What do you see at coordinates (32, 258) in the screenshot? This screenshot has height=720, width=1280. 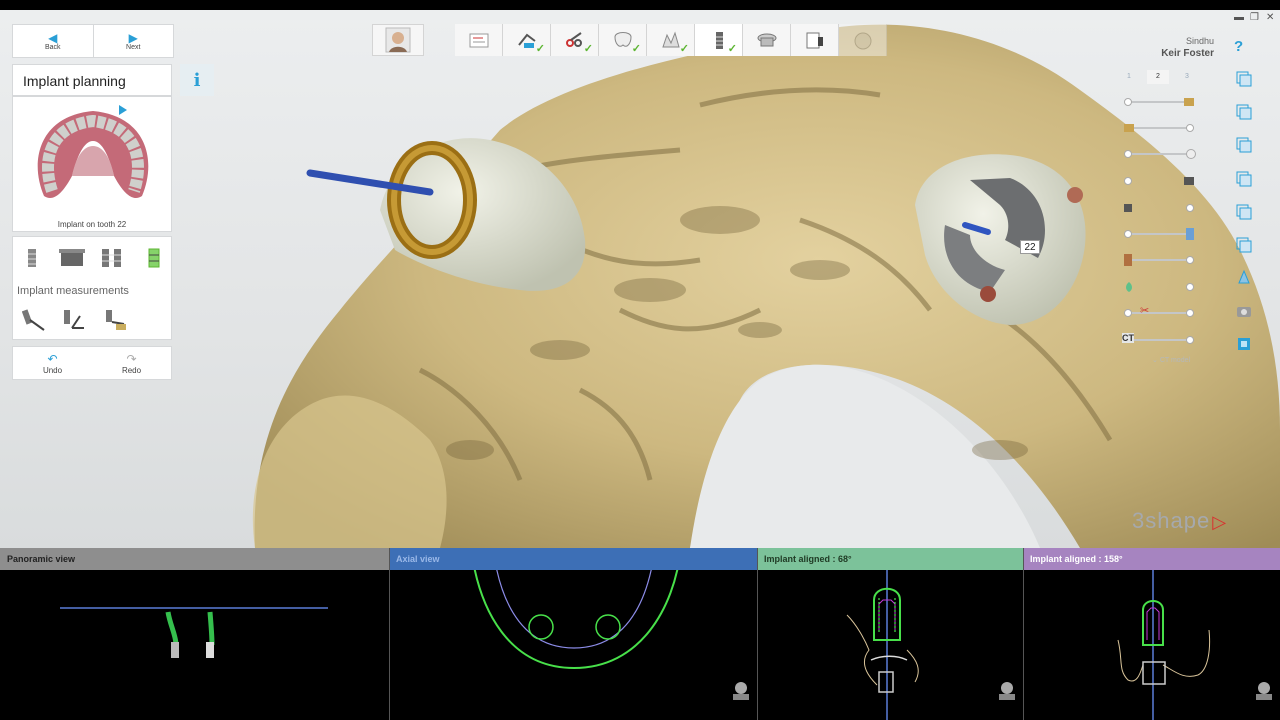 I see `implant-select-icon` at bounding box center [32, 258].